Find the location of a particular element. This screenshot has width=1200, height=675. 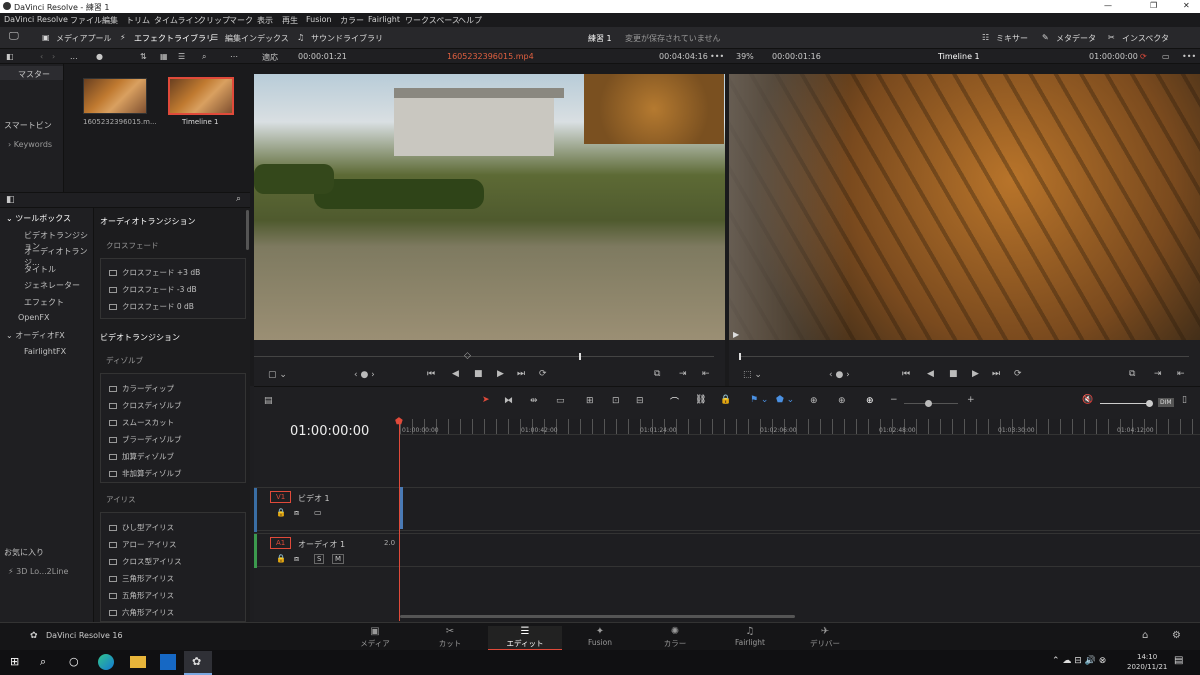

audio-autoselect-icon: ⧈ is located at coordinates (296, 559).